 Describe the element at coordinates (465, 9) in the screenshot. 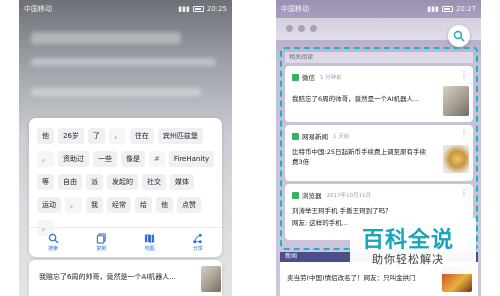

I see `clock: 20:27` at that location.